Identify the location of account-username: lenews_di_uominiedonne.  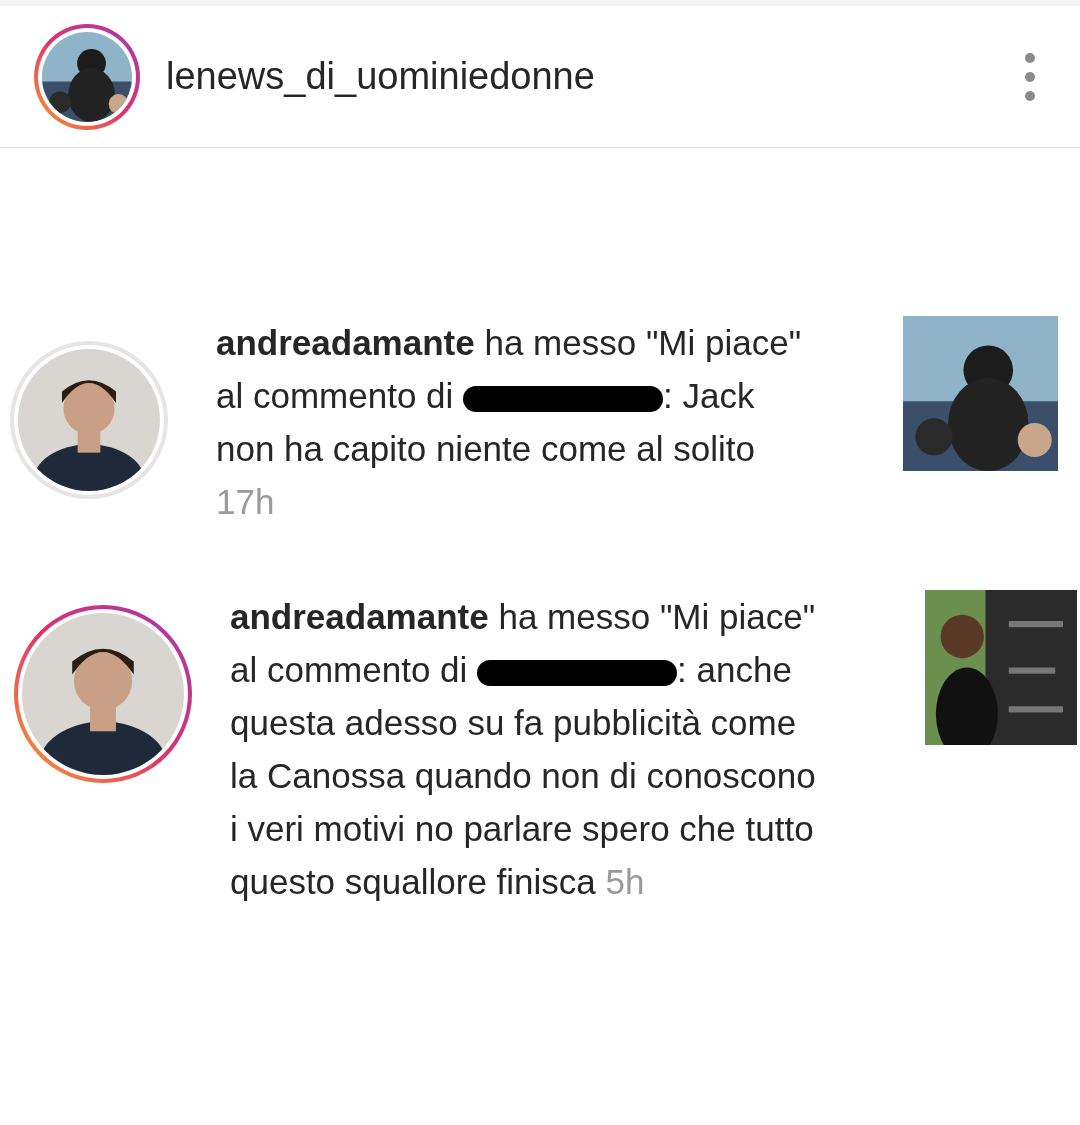
(380, 76).